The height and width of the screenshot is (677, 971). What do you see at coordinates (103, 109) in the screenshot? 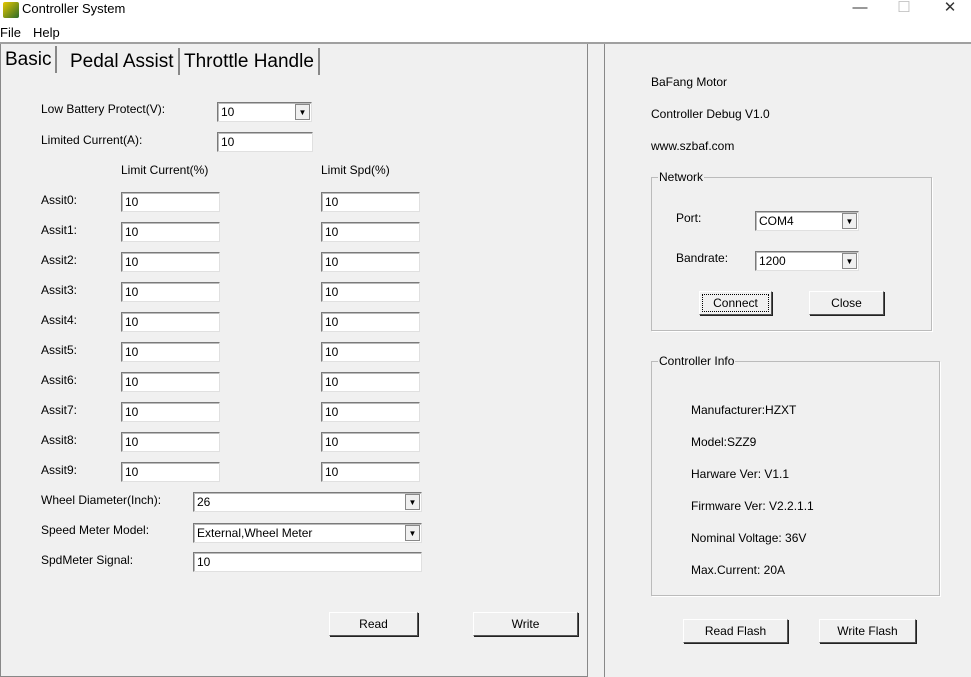
I see `low-battery-label: Low Battery Protect(V):` at bounding box center [103, 109].